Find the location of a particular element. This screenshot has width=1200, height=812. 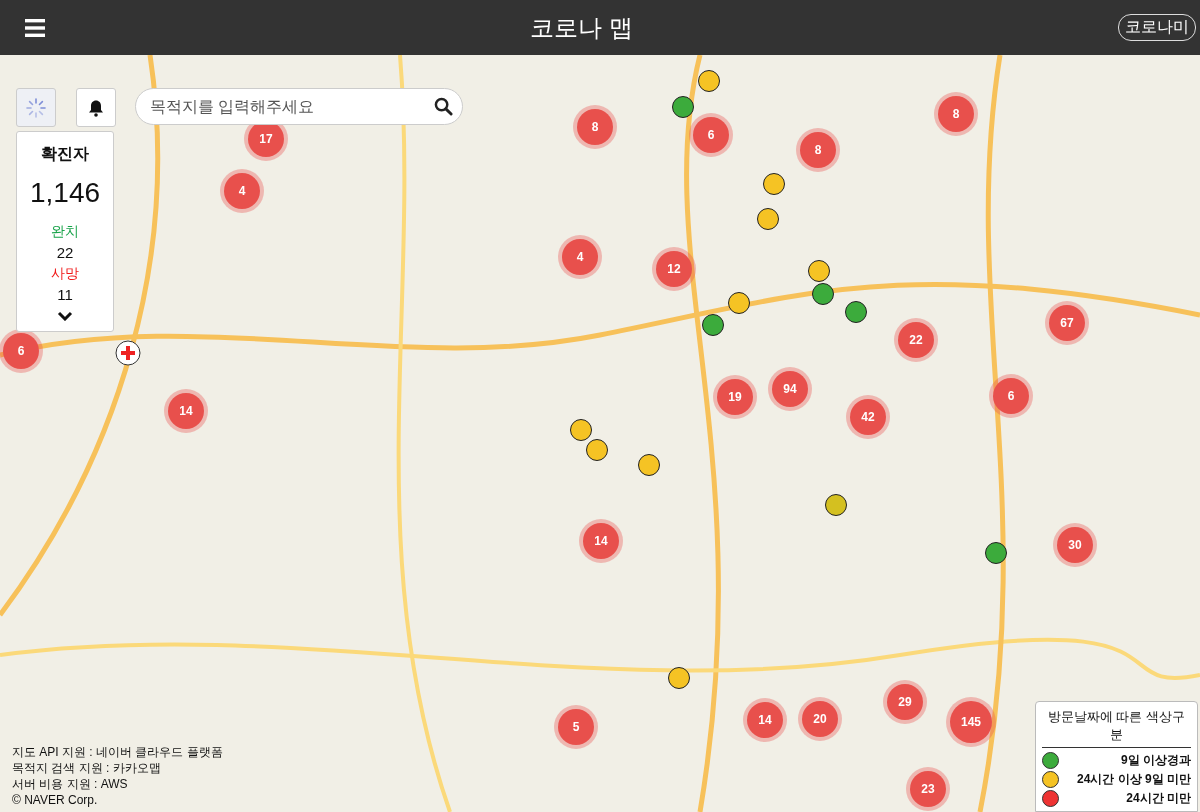

credit-text: 지도 API 지원 : 네이버 클라우드 플랫폼 is located at coordinates (117, 752).